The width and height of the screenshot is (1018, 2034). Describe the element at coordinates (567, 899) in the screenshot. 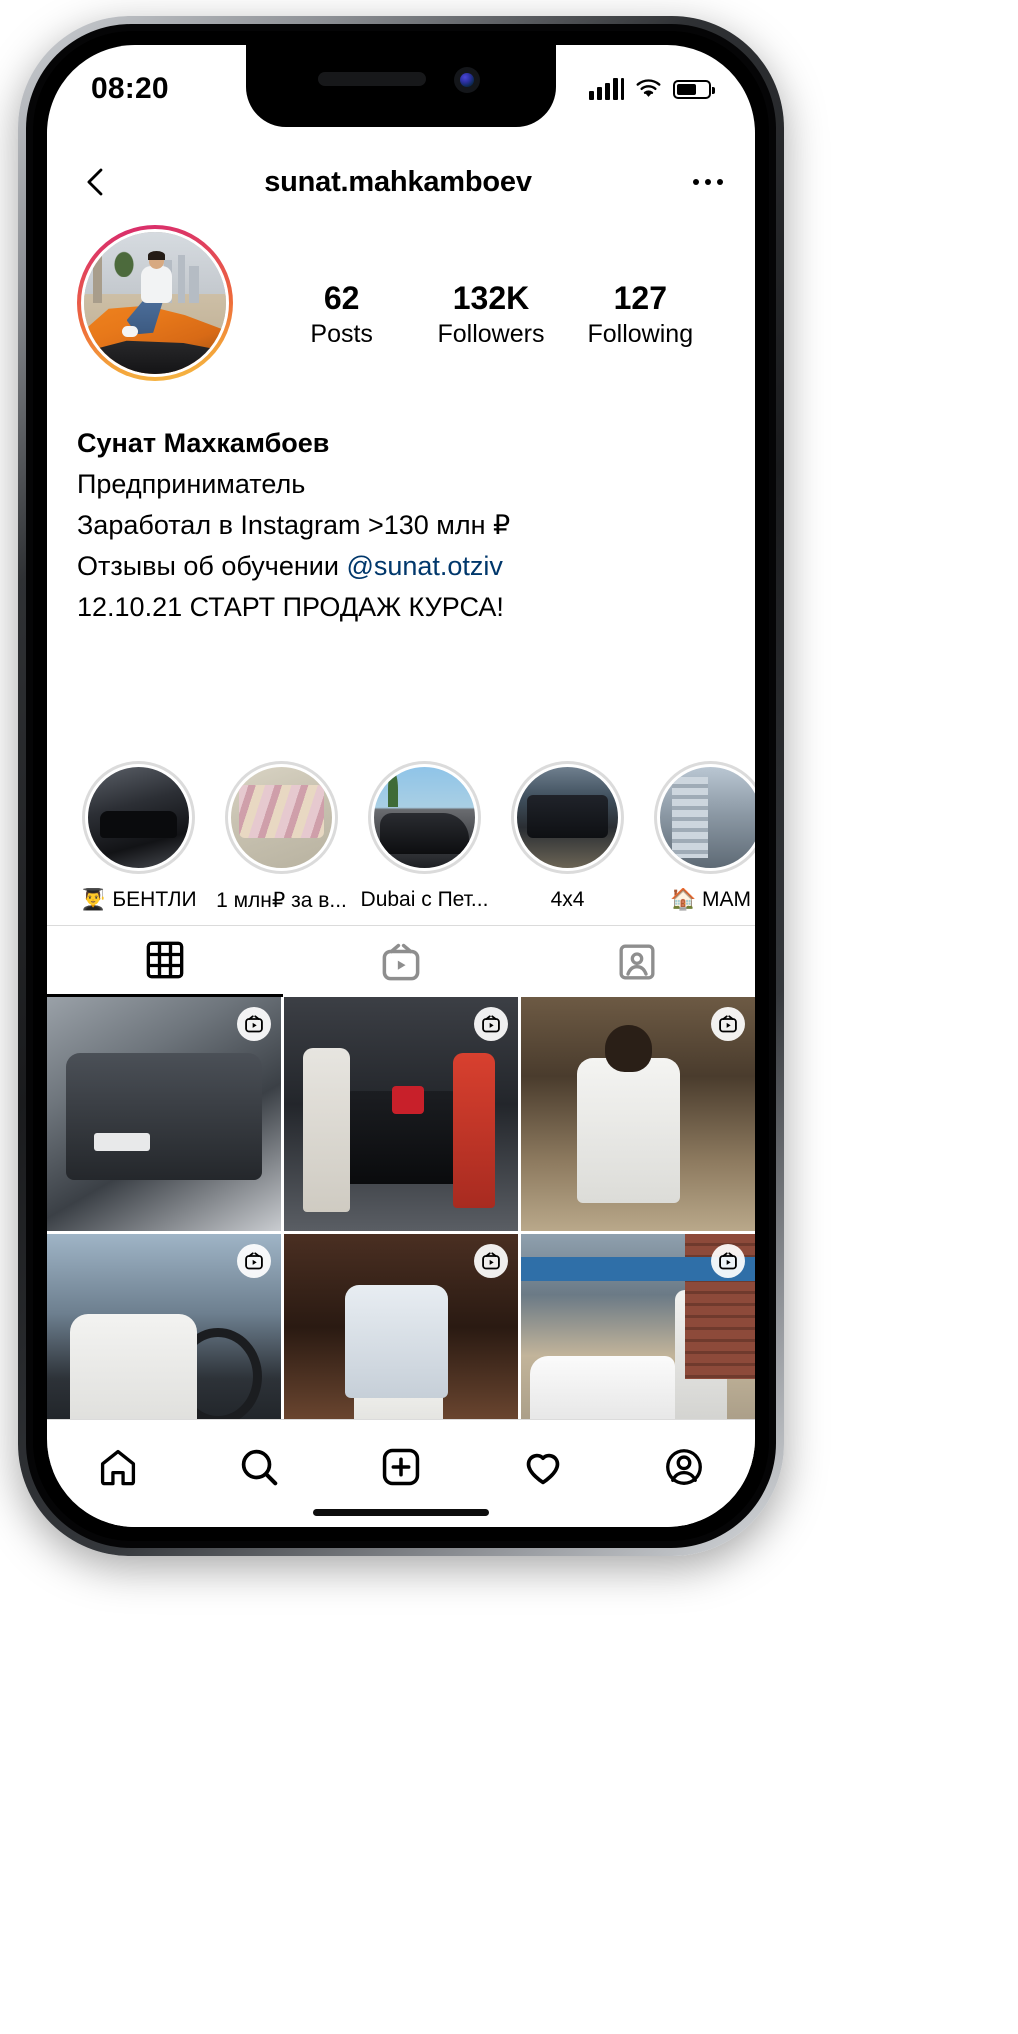

I see `highlight-label: 4x4` at that location.